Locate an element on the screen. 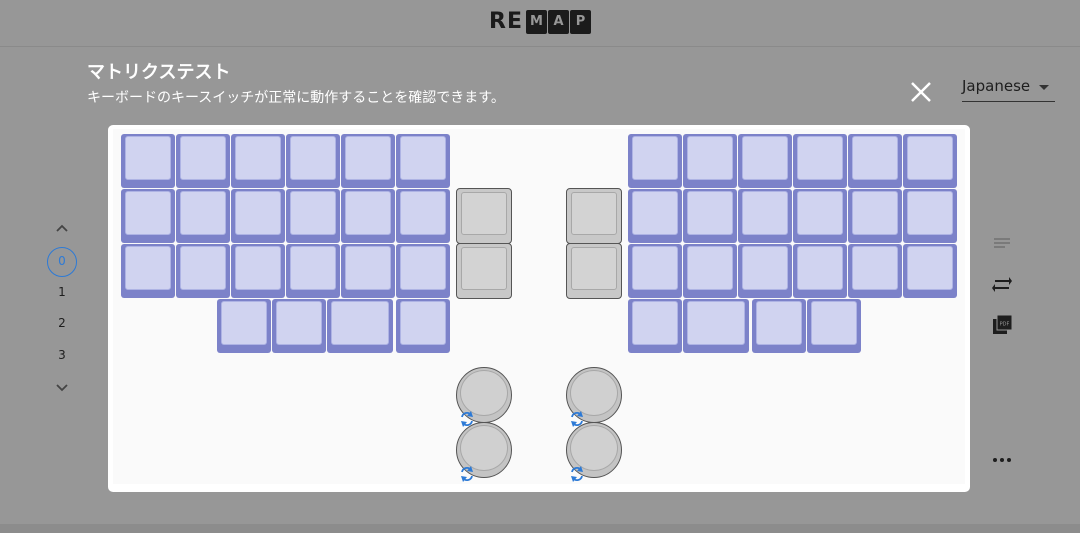  key-l-r3-c2 is located at coordinates (360, 326).